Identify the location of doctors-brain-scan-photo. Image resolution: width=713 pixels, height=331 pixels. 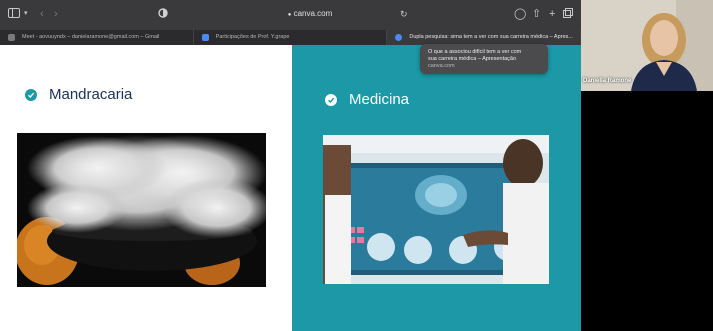
(436, 209).